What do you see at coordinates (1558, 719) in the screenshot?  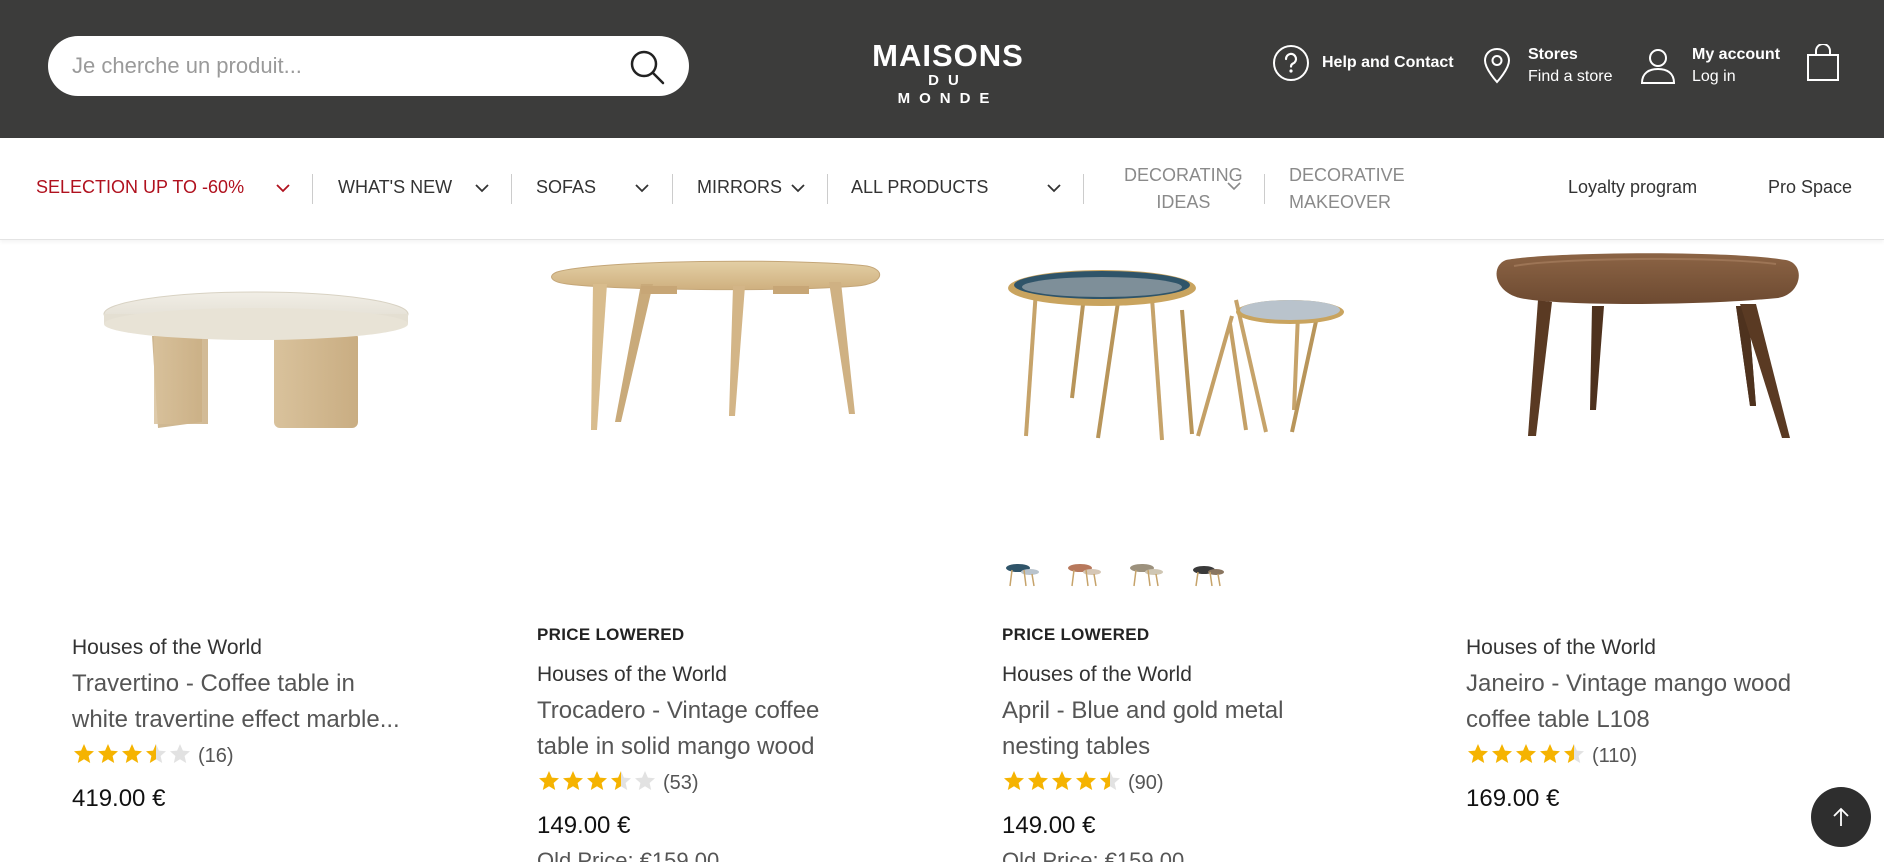 I see `product-title-line: coffee table L108` at bounding box center [1558, 719].